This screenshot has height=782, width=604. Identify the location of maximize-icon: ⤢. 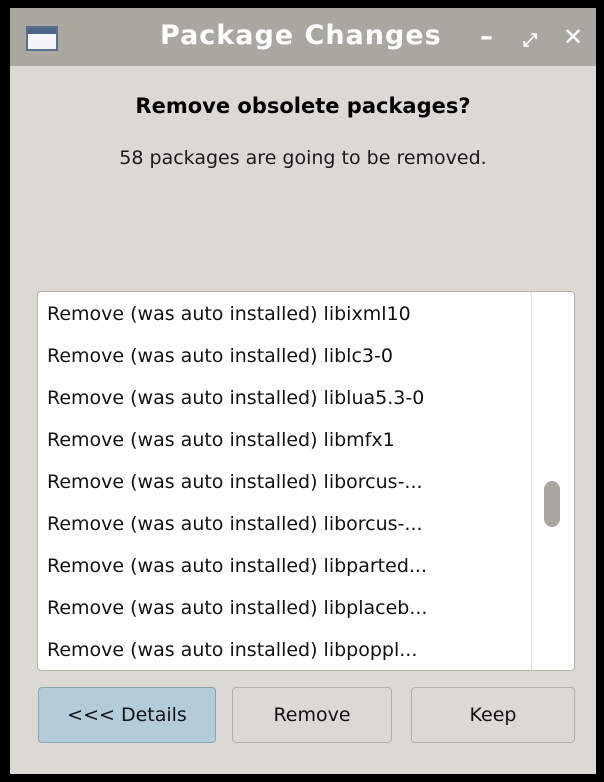
(530, 41).